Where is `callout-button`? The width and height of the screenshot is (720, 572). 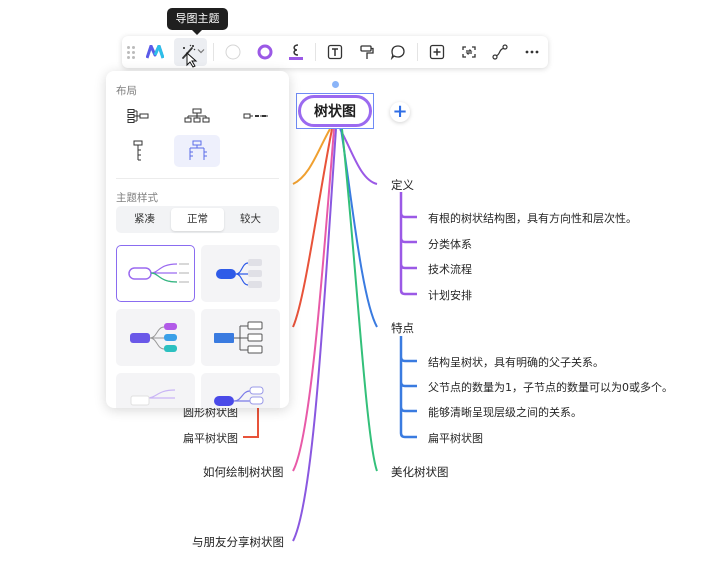 callout-button is located at coordinates (399, 52).